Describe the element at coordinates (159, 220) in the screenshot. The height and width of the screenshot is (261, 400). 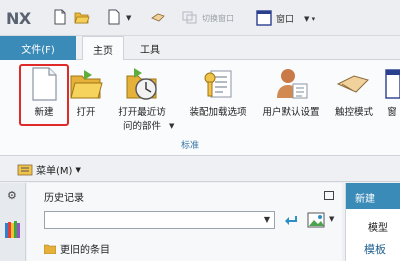
I see `history-filter-combo: ▼` at that location.